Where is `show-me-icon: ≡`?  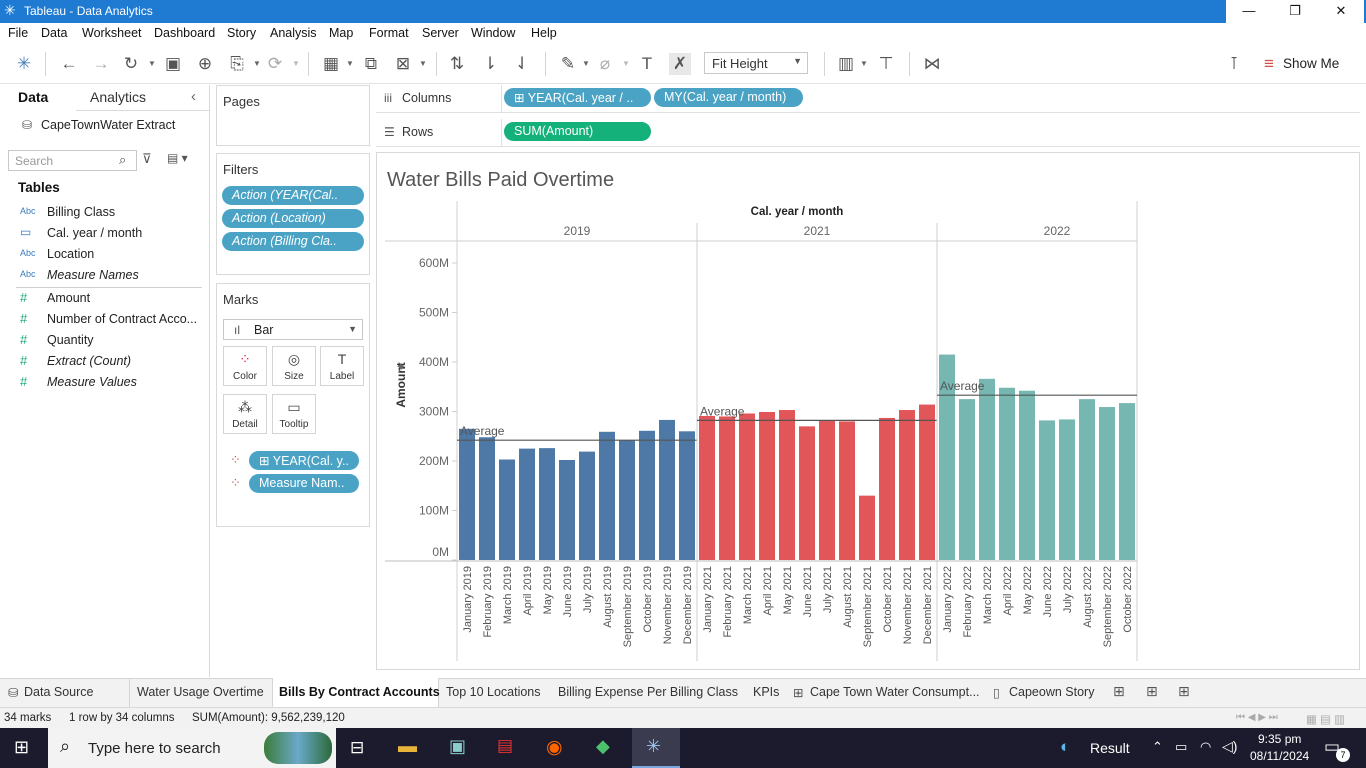 show-me-icon: ≡ is located at coordinates (1269, 64).